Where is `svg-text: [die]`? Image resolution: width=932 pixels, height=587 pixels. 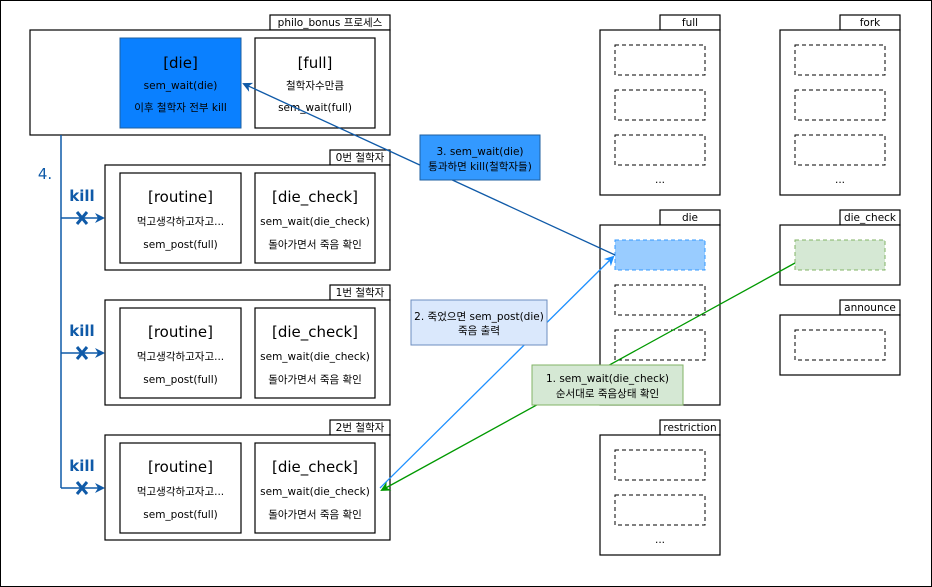
svg-text: [die] is located at coordinates (180, 63).